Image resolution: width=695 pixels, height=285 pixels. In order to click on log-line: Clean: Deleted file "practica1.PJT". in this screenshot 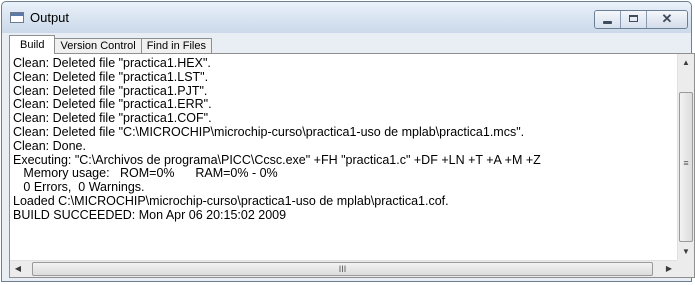, I will do `click(110, 90)`.